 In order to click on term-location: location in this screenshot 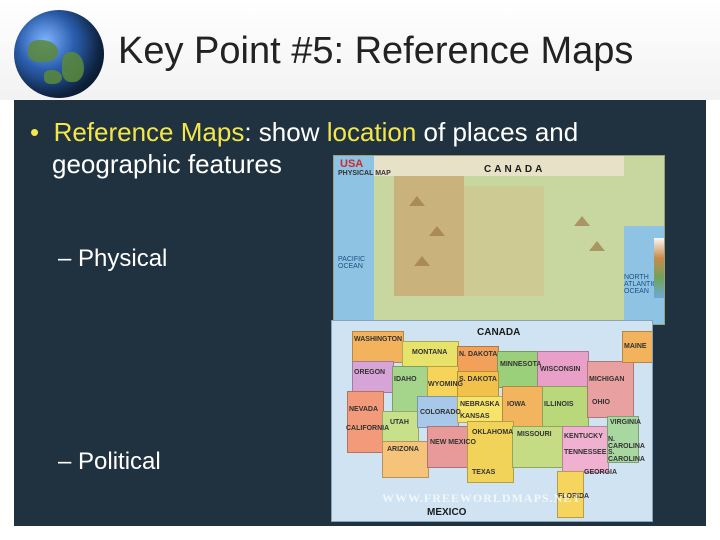, I will do `click(371, 132)`.